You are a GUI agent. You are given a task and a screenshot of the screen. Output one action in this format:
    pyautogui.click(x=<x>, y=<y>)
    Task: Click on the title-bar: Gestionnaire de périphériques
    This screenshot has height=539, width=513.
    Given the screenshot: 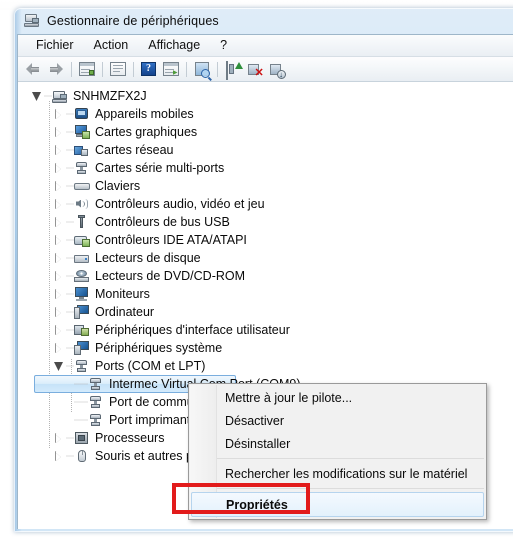 What is the action you would take?
    pyautogui.click(x=263, y=21)
    